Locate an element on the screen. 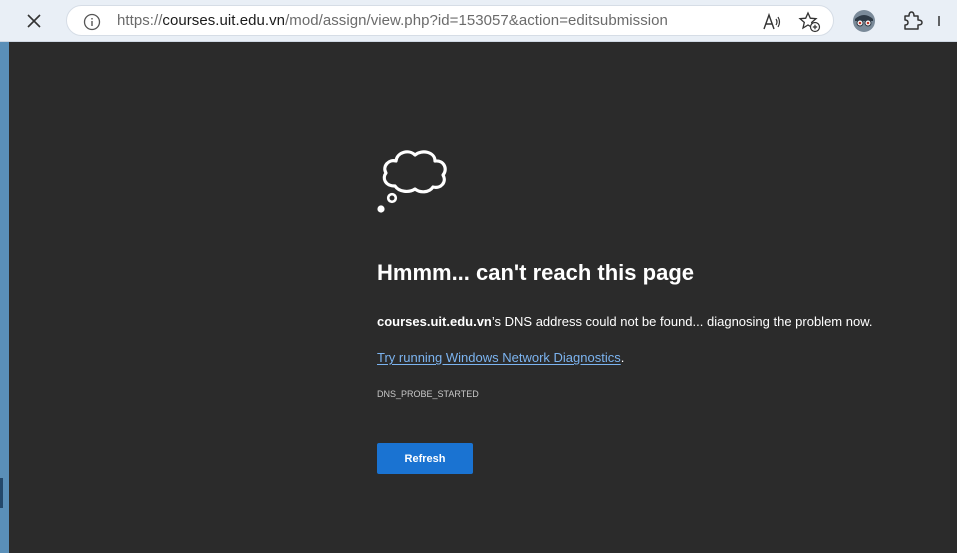 This screenshot has width=957, height=553. extensions-icon is located at coordinates (911, 21).